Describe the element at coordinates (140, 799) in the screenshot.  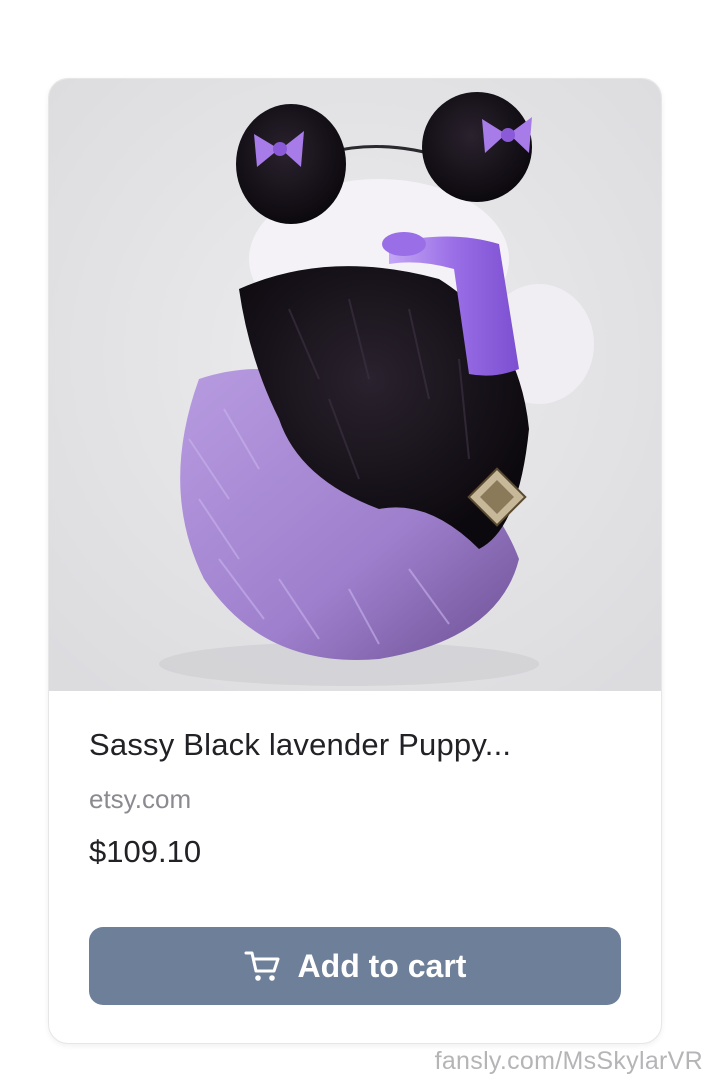
I see `product-source: etsy.com` at that location.